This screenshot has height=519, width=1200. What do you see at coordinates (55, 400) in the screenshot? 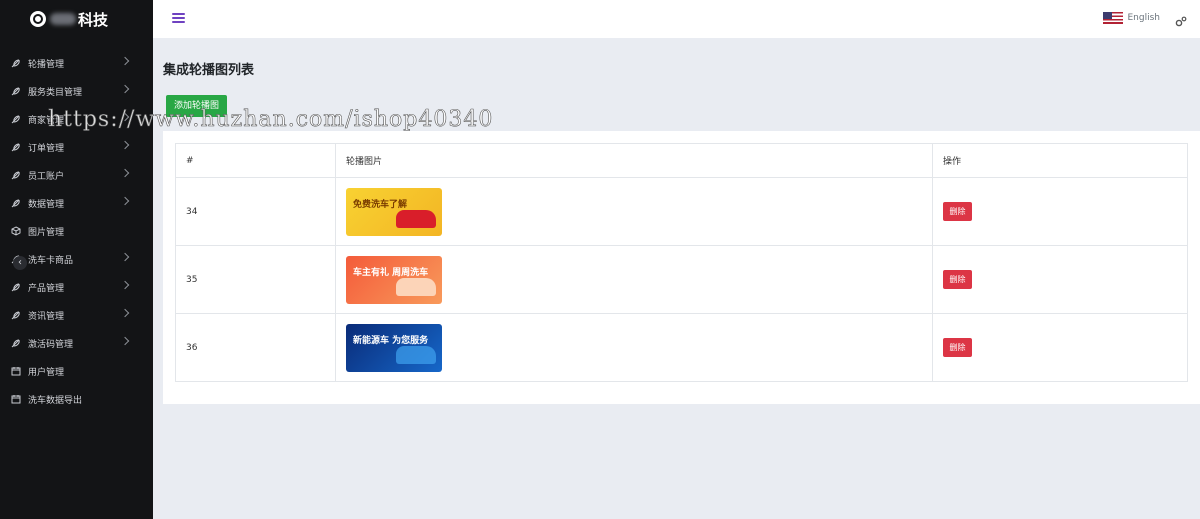
I see `sidebar-item-label: 洗车数据导出` at bounding box center [55, 400].